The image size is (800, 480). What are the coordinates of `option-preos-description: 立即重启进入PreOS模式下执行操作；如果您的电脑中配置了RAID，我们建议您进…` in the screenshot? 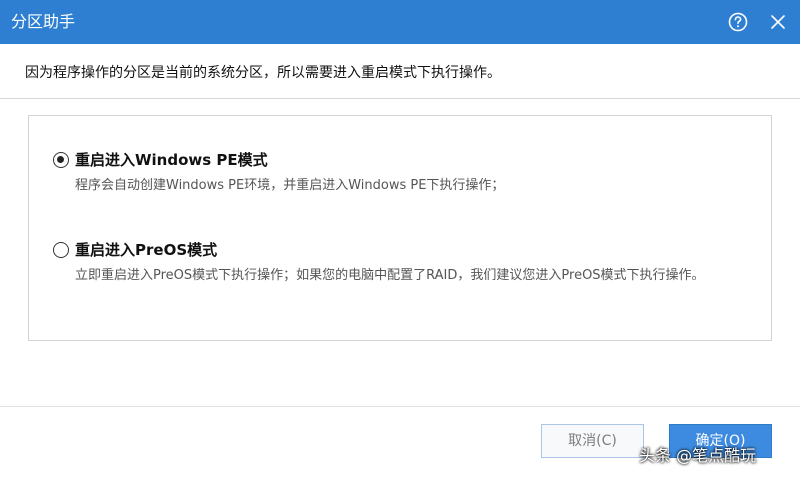 It's located at (390, 275).